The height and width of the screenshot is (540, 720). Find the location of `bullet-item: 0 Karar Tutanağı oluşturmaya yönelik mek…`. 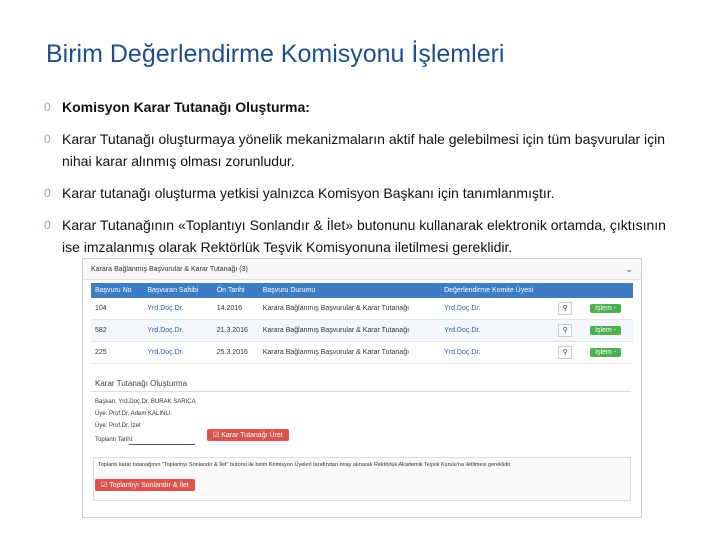

bullet-item: 0 Karar Tutanağı oluşturmaya yönelik mek… is located at coordinates (364, 150).